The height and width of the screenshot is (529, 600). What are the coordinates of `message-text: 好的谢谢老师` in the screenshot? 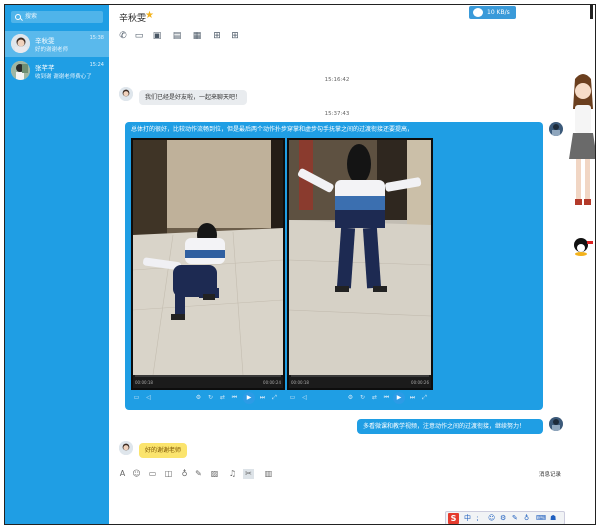 It's located at (163, 450).